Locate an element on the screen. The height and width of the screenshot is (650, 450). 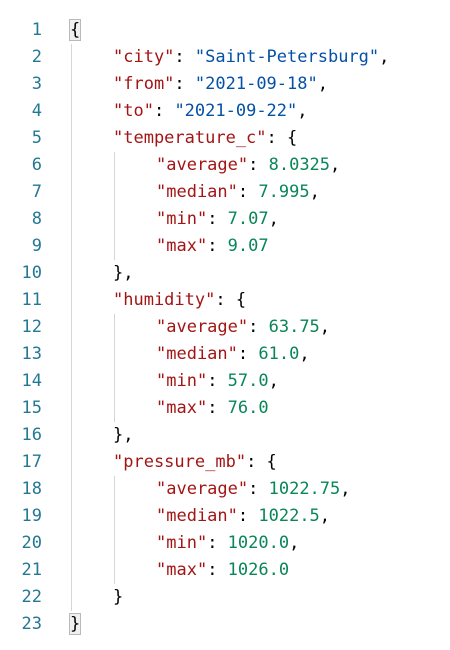
token-num: 7.07 is located at coordinates (248, 219).